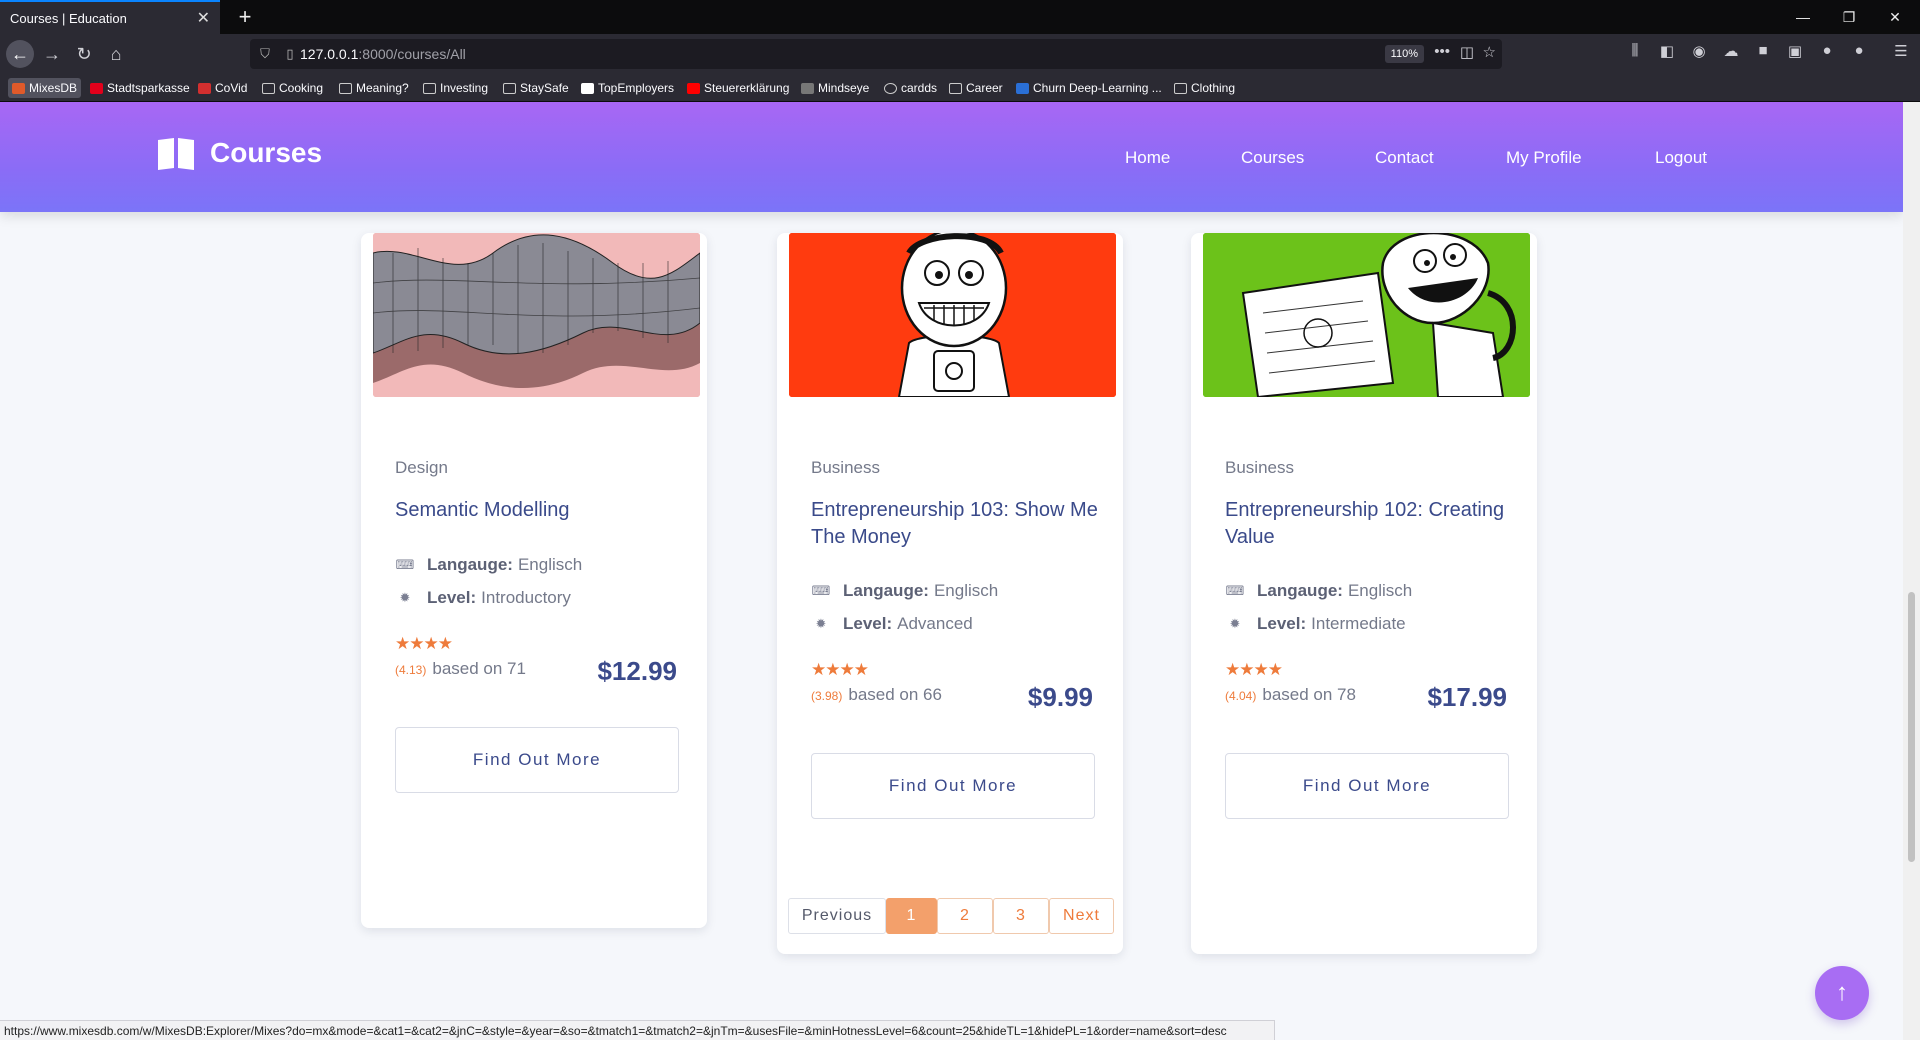 Image resolution: width=1920 pixels, height=1040 pixels. I want to click on extension-cloud-icon: ☁, so click(1731, 51).